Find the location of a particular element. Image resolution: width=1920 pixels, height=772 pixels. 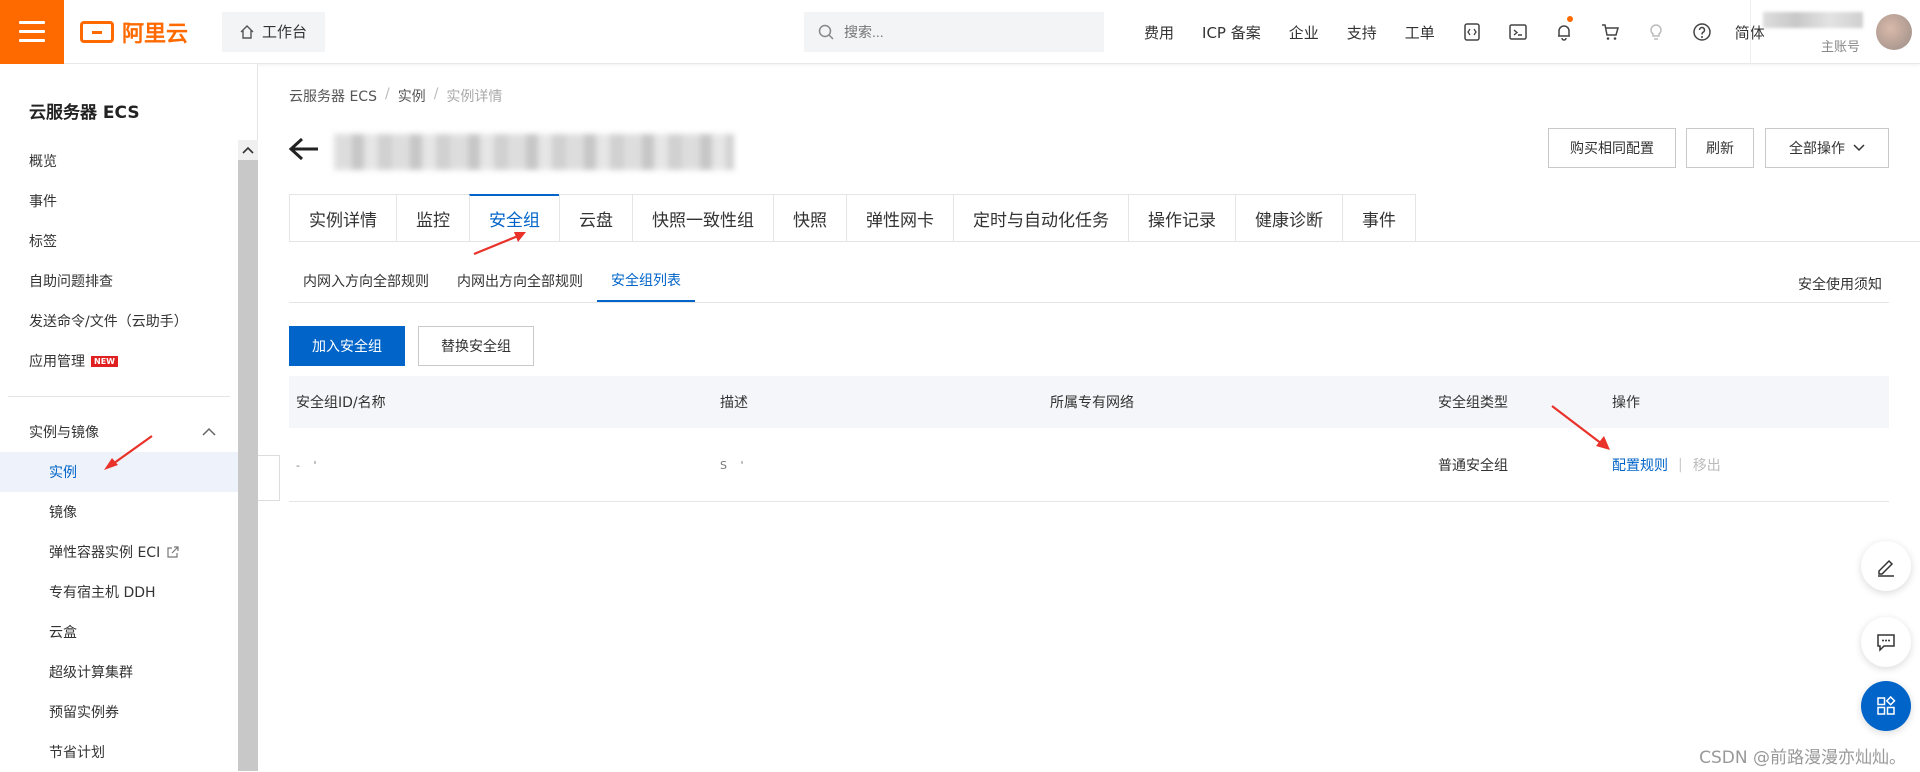

tab-operation-logs: 操作记录 is located at coordinates (1181, 218).